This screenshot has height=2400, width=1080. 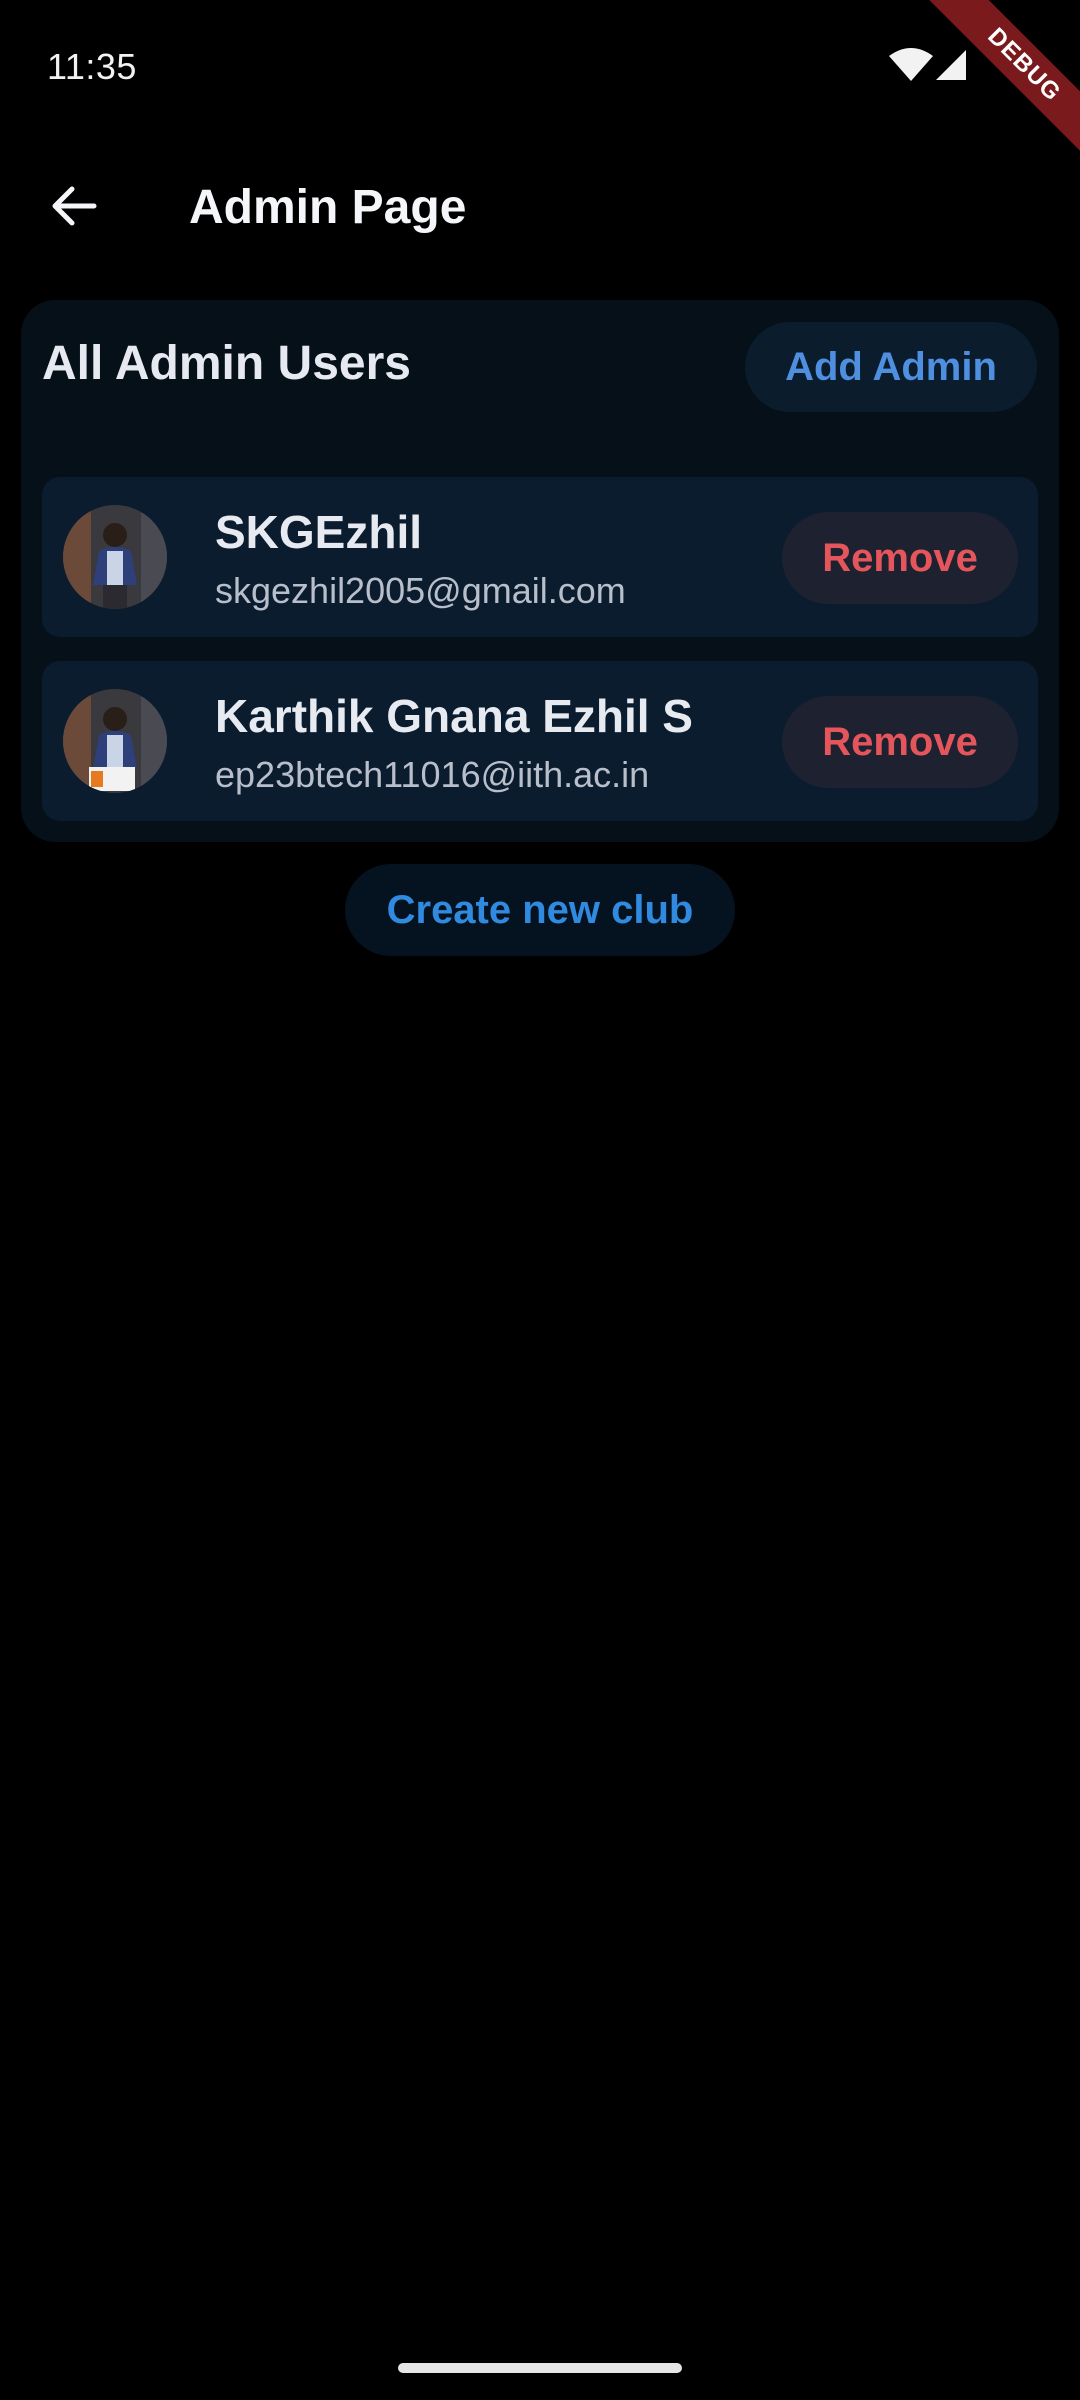 What do you see at coordinates (420, 590) in the screenshot?
I see `admin-user-email: skgezhil2005@gmail.com` at bounding box center [420, 590].